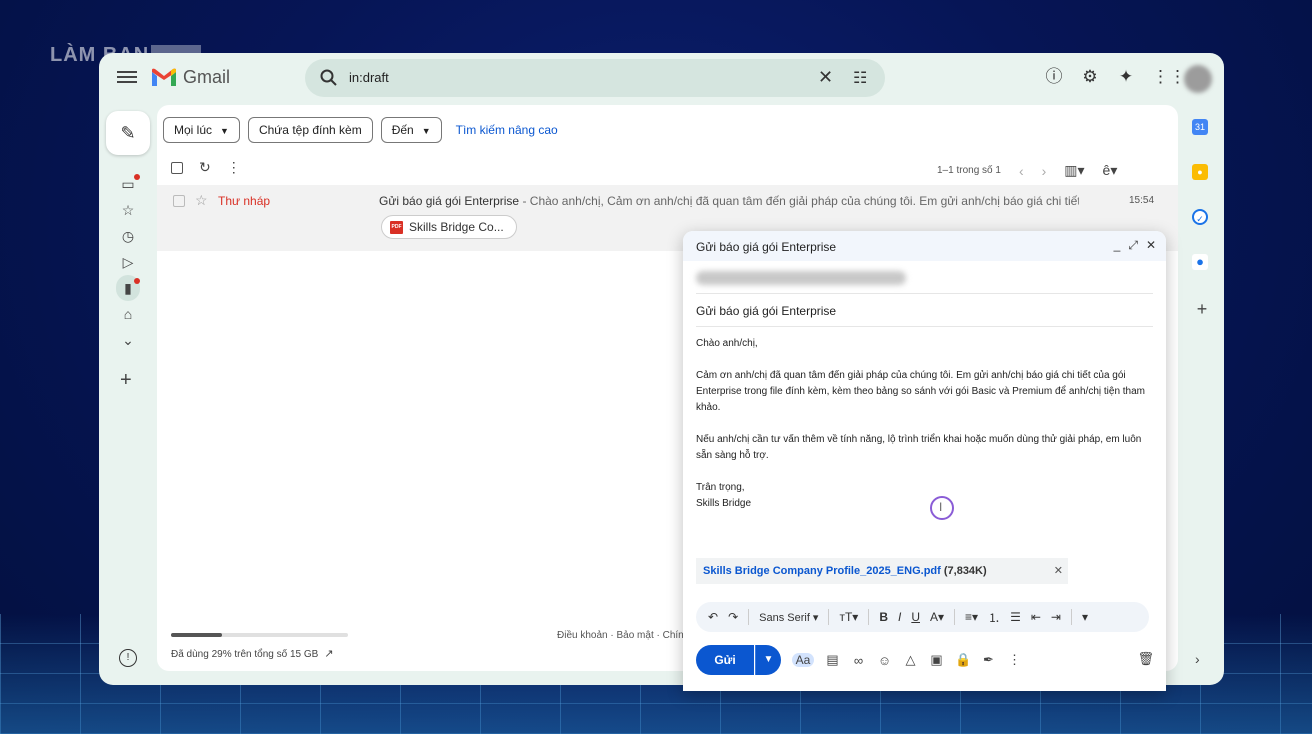 Image resolution: width=1312 pixels, height=734 pixels. I want to click on main-menu-icon, so click(127, 78).